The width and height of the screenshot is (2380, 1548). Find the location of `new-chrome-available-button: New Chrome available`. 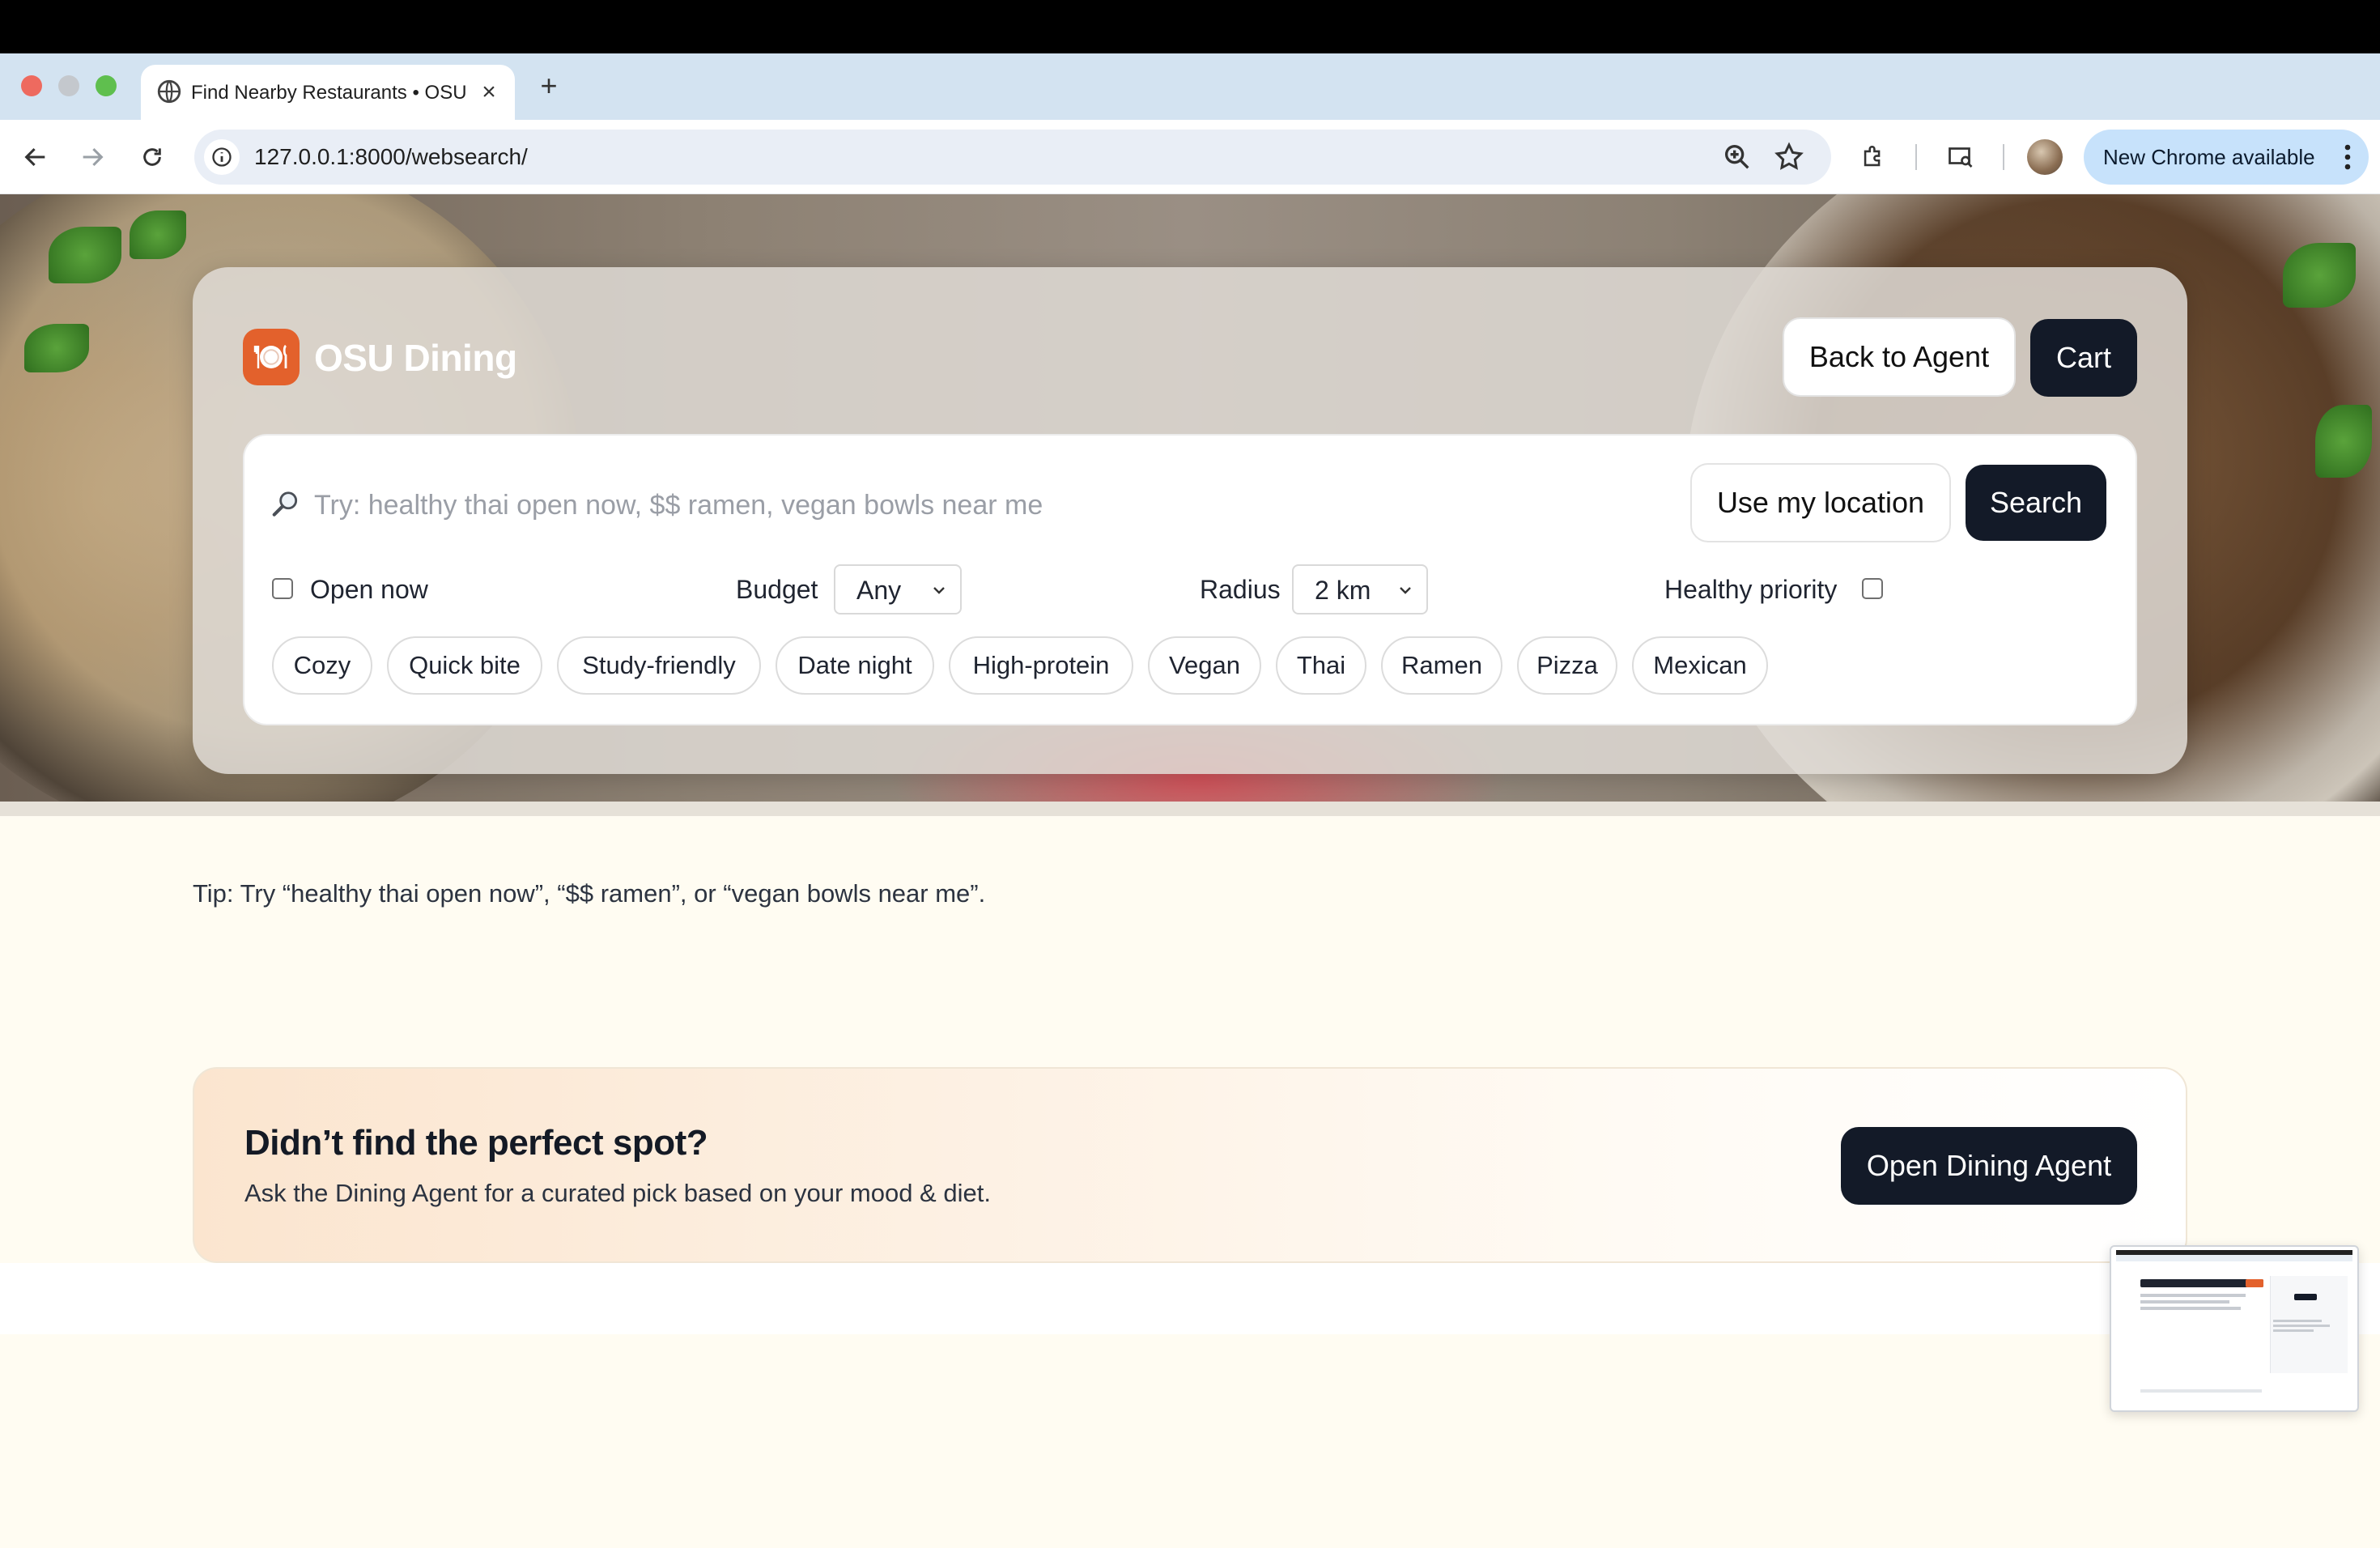

new-chrome-available-button: New Chrome available is located at coordinates (2226, 158).